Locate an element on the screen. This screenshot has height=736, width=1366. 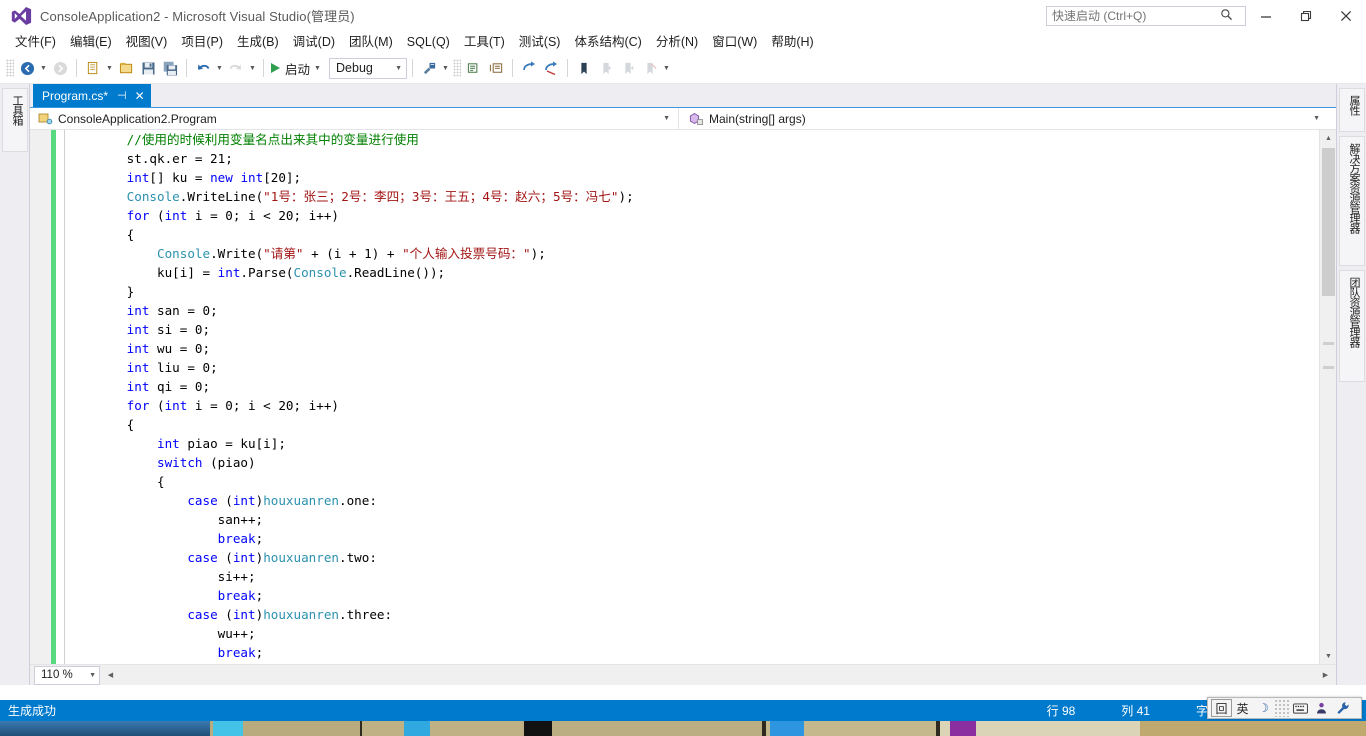
code-line: int piao = ku[i]; is located at coordinates (350, 443).